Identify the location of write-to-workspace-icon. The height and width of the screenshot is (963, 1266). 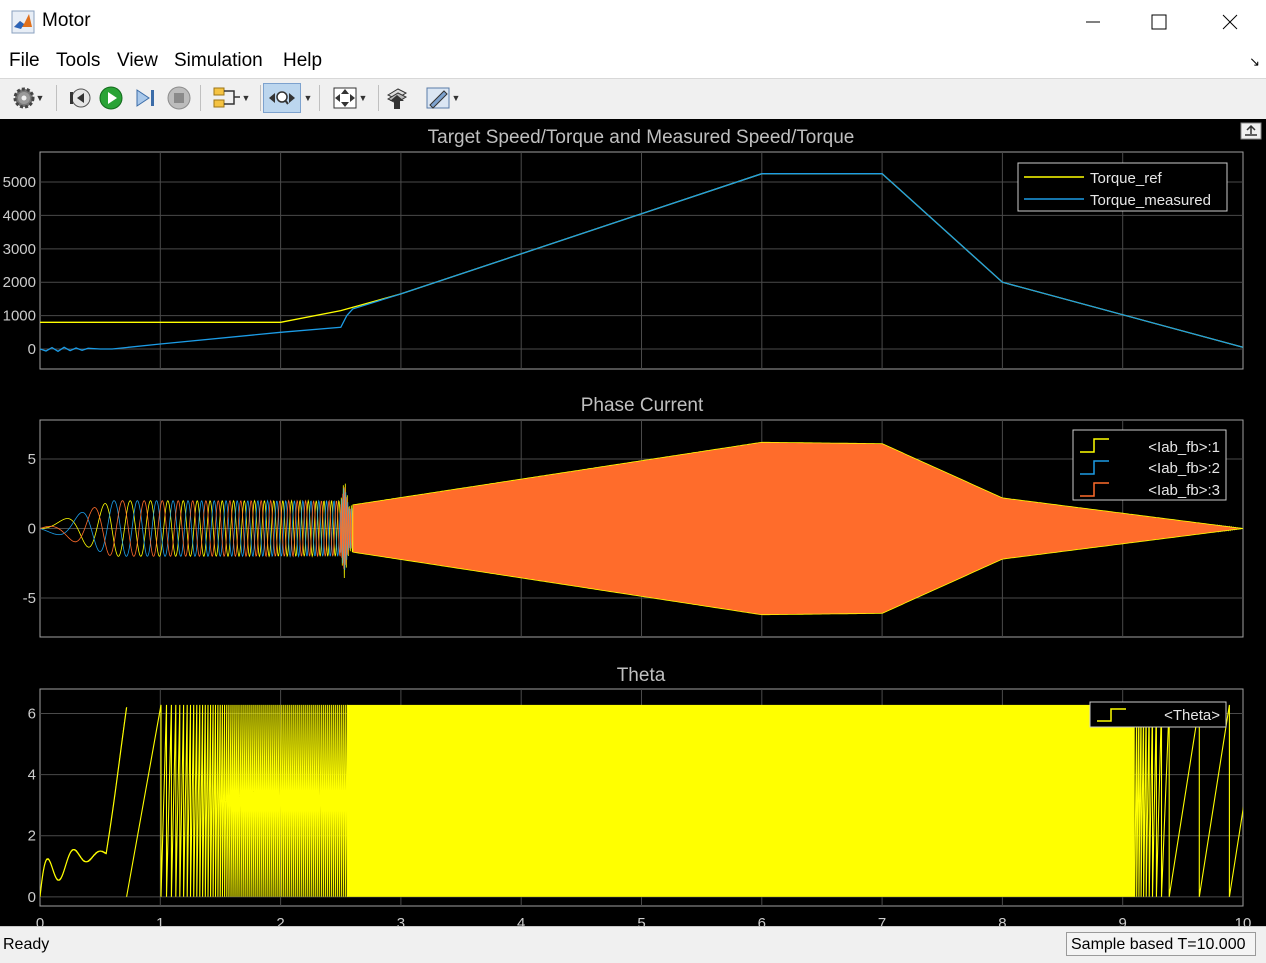
(397, 98).